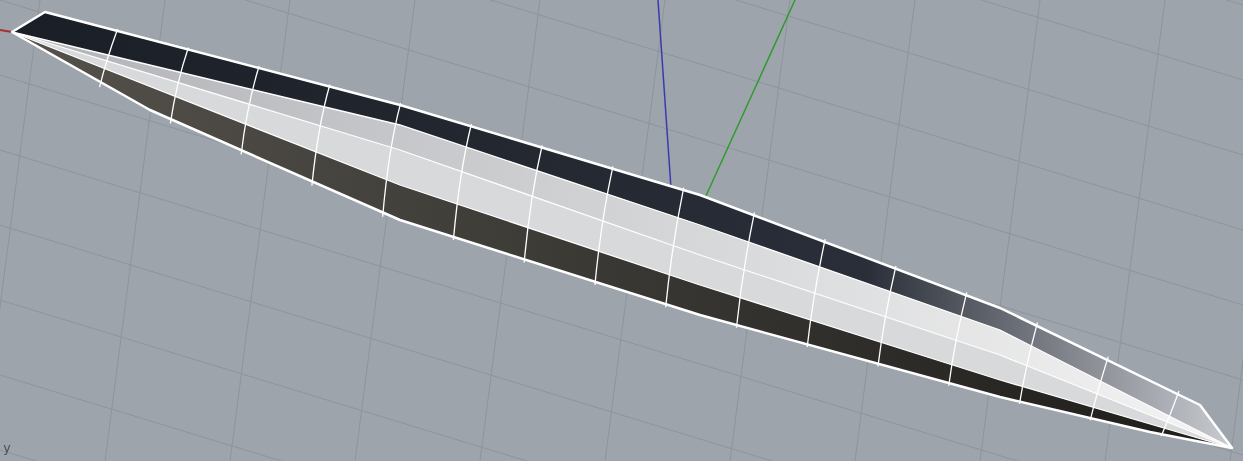 The image size is (1243, 461). What do you see at coordinates (7, 447) in the screenshot?
I see `axis-label: y` at bounding box center [7, 447].